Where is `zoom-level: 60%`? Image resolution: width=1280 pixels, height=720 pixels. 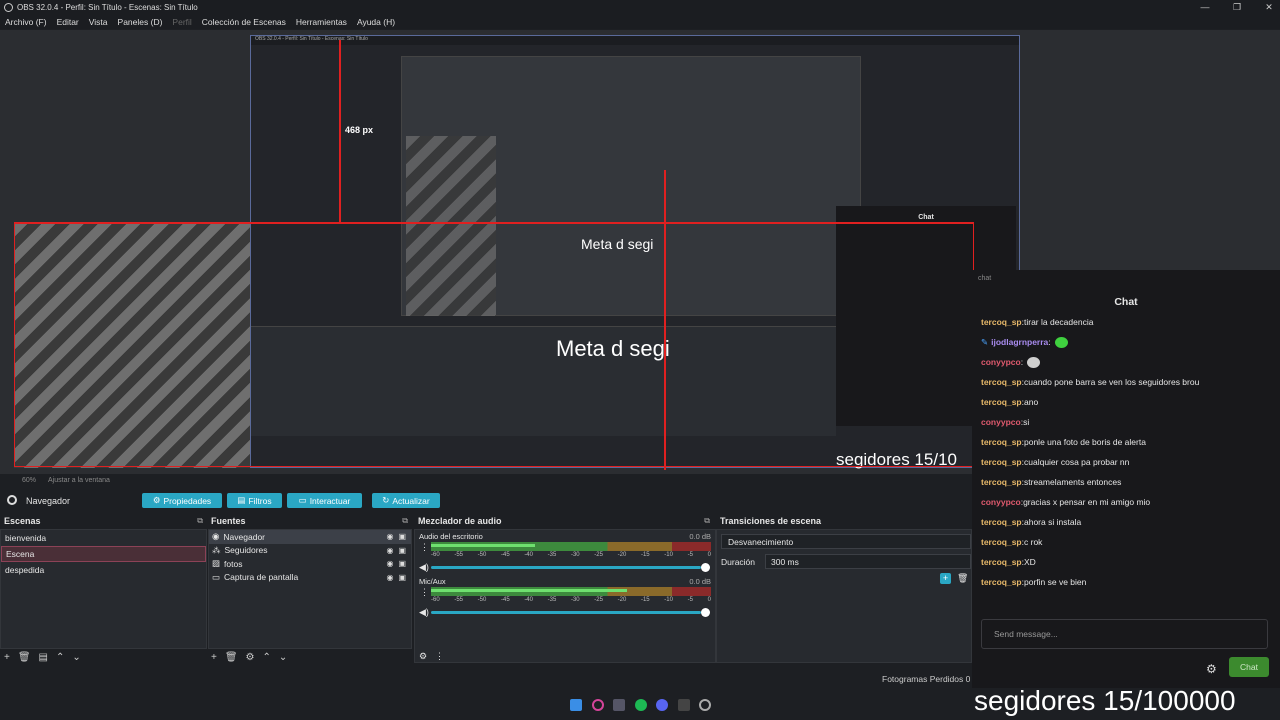
zoom-level: 60% is located at coordinates (29, 480).